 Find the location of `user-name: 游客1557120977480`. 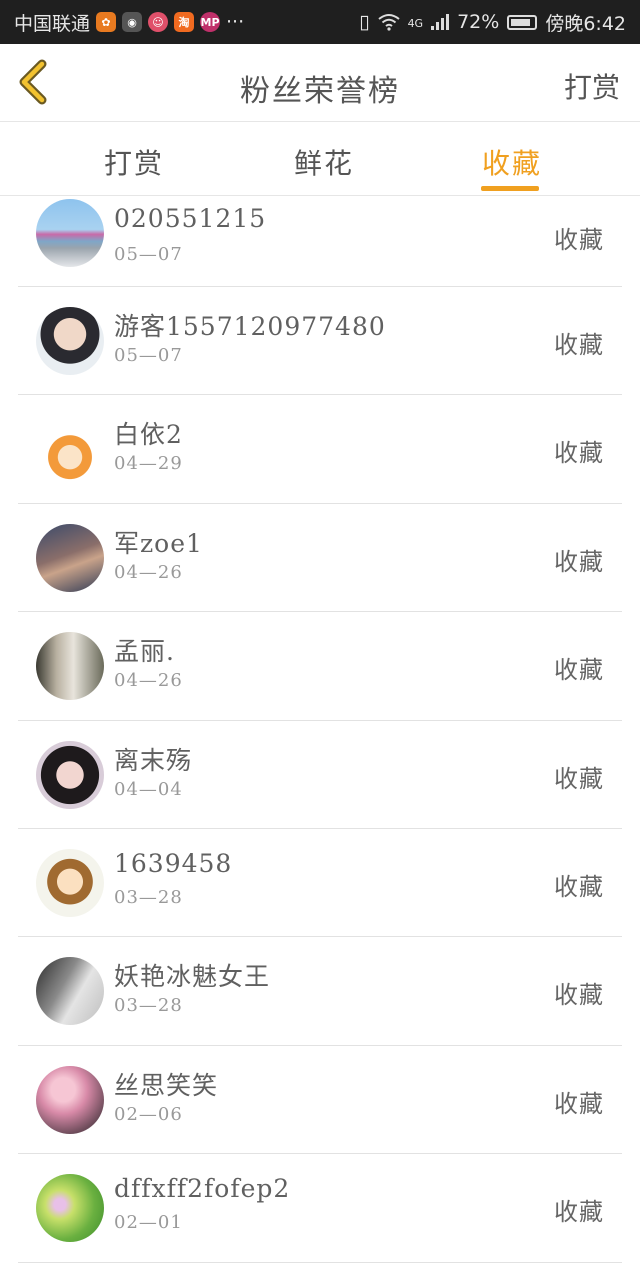

user-name: 游客1557120977480 is located at coordinates (250, 326).